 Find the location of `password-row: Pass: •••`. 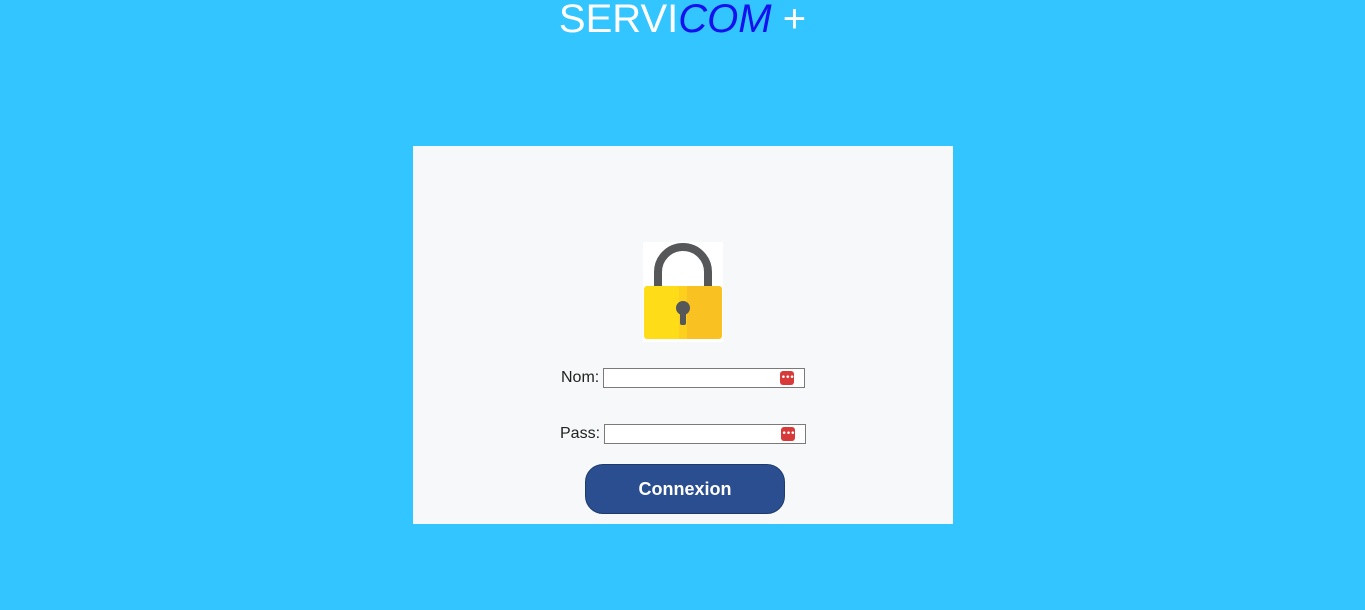

password-row: Pass: ••• is located at coordinates (683, 434).